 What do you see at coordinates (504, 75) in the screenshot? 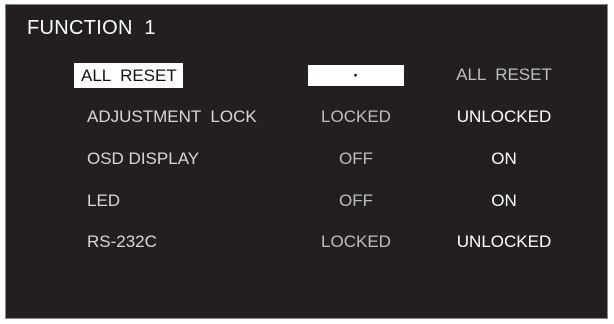
I see `option-all-reset: ALL RESET` at bounding box center [504, 75].